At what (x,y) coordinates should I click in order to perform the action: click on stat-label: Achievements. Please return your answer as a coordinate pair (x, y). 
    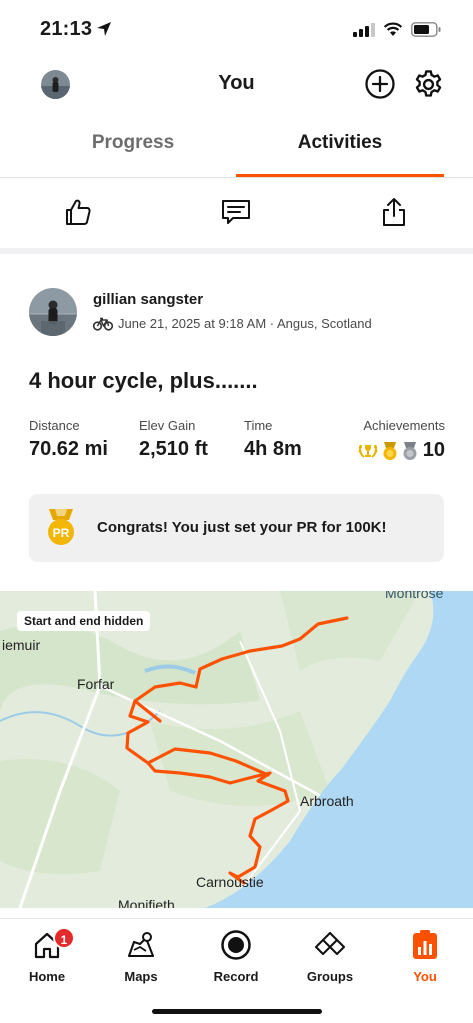
    Looking at the image, I should click on (404, 425).